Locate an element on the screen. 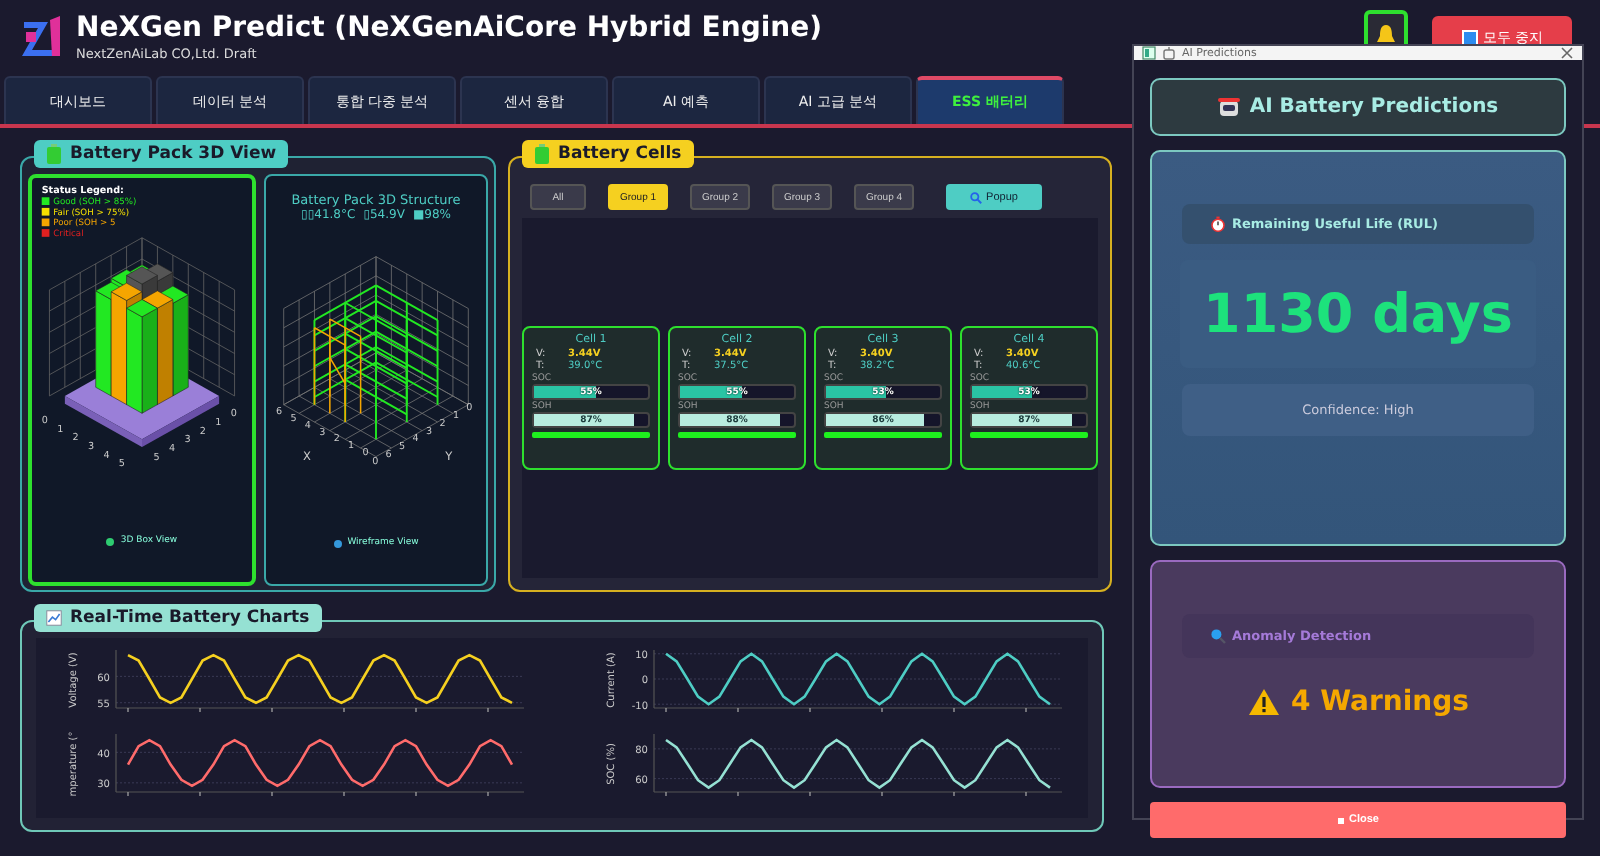 The width and height of the screenshot is (1600, 856). anomaly-value: 4 Warnings is located at coordinates (1380, 702).